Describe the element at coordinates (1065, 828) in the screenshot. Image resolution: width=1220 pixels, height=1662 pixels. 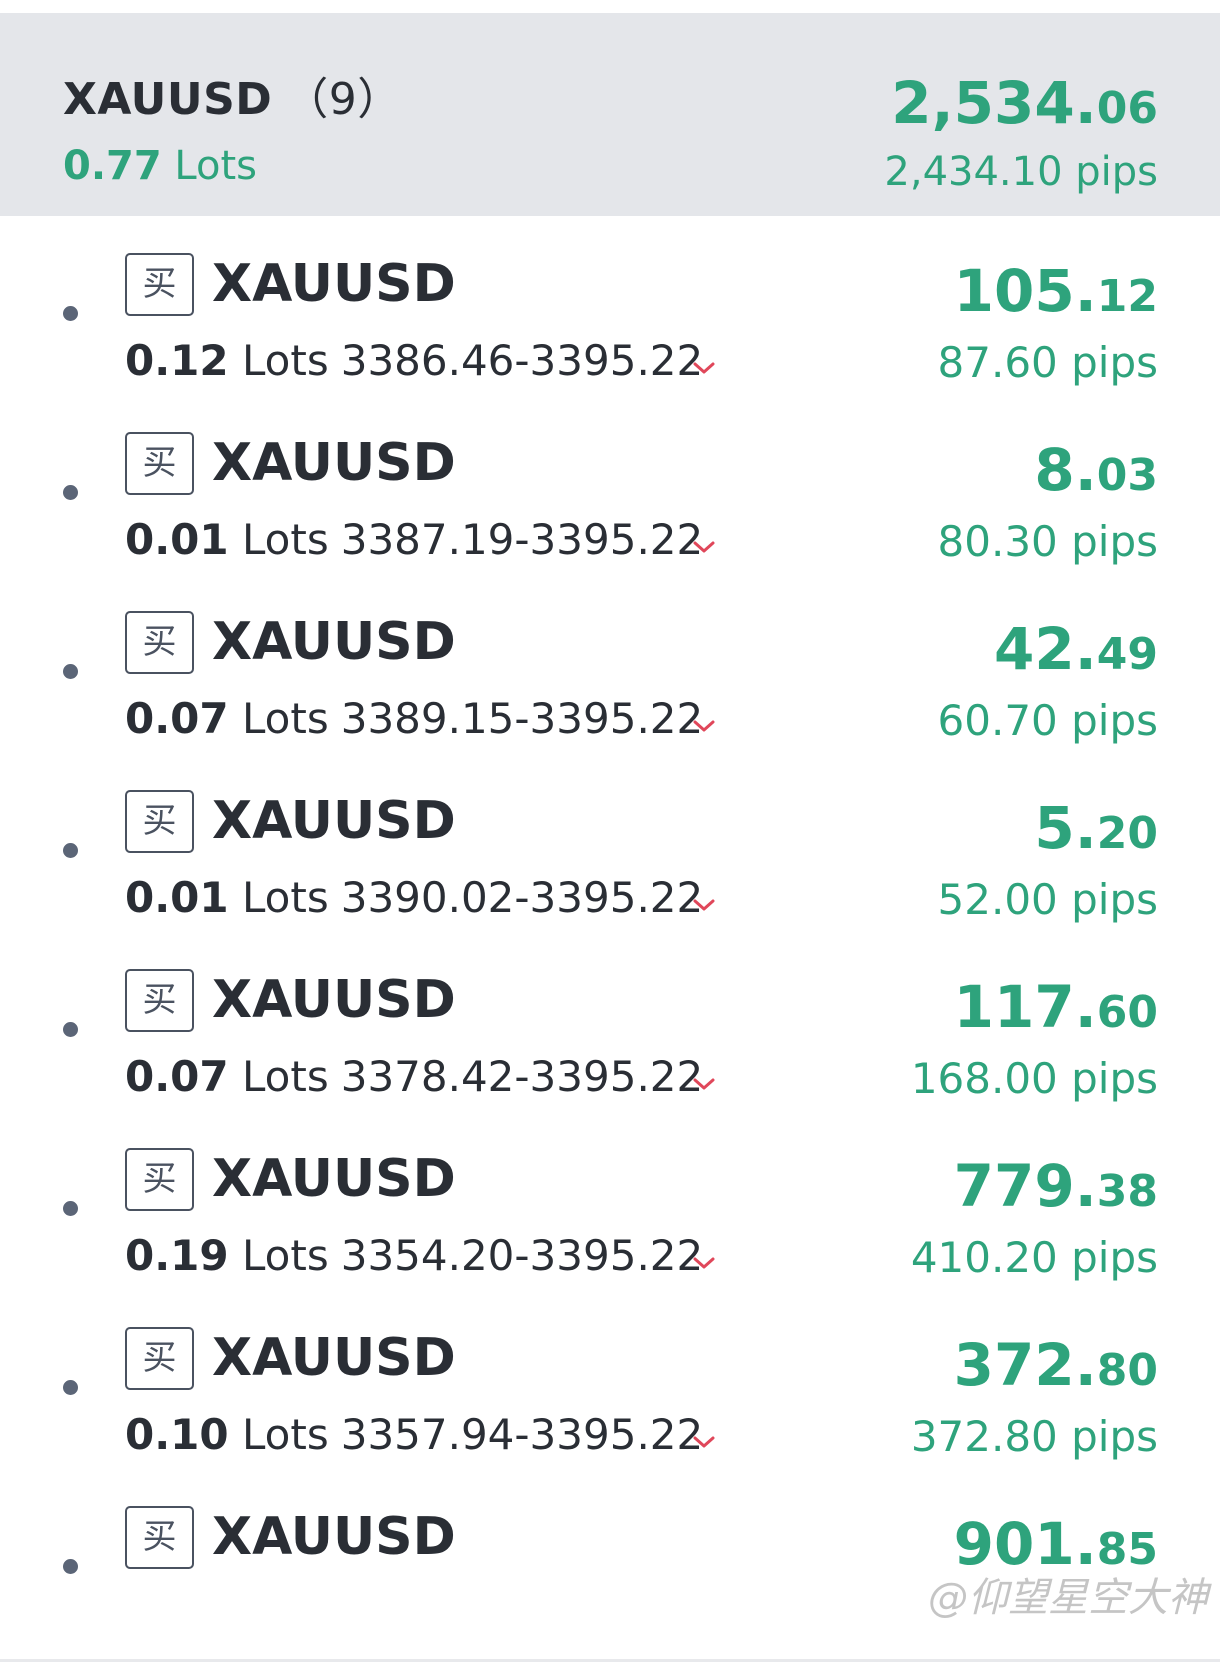
I see `profit-int: 5.` at that location.